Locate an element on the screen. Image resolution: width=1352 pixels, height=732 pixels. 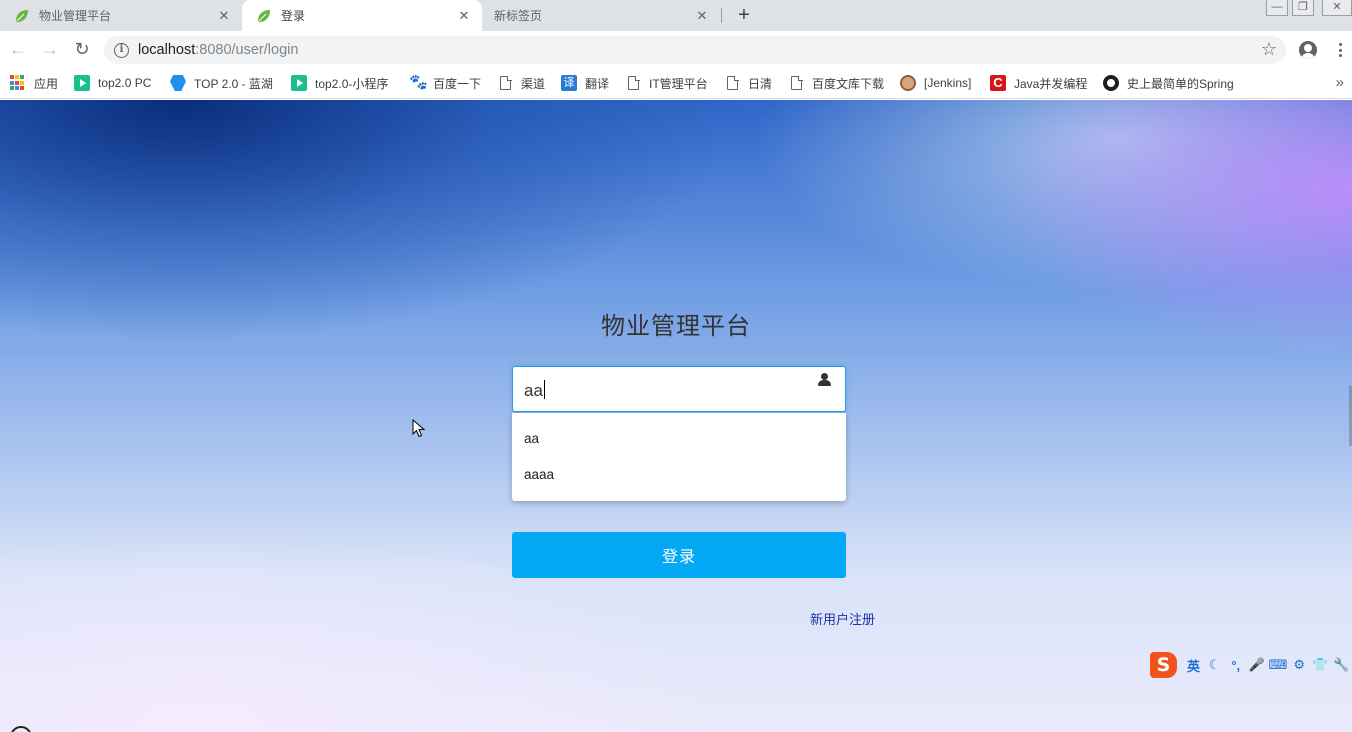
settings-icon: ⚙ is located at coordinates (1299, 665).